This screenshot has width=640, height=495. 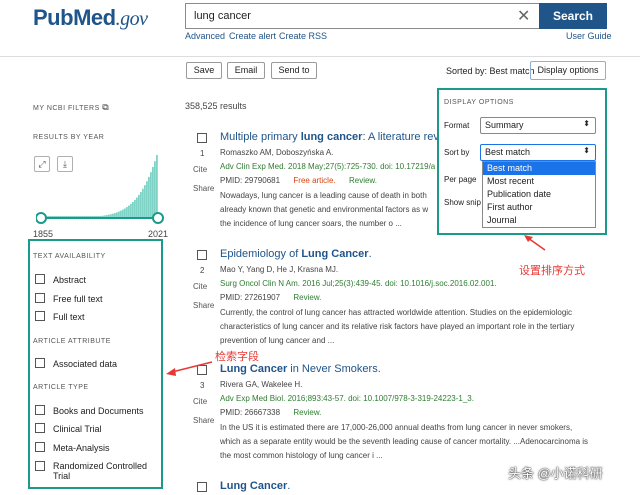 What do you see at coordinates (536, 244) in the screenshot?
I see `sort-annotation-arrow` at bounding box center [536, 244].